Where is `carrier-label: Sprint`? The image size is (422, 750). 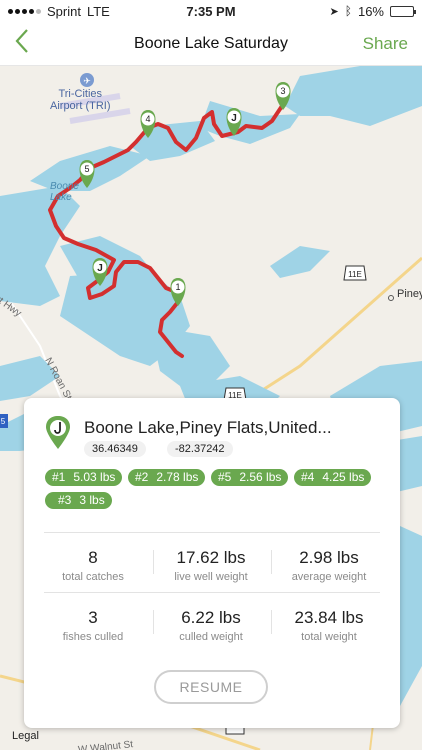 carrier-label: Sprint is located at coordinates (64, 11).